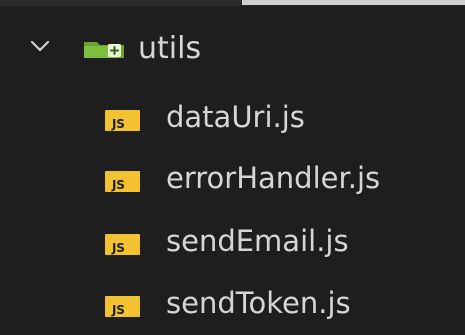 The image size is (465, 335). I want to click on file-label: sendEmail.js, so click(257, 241).